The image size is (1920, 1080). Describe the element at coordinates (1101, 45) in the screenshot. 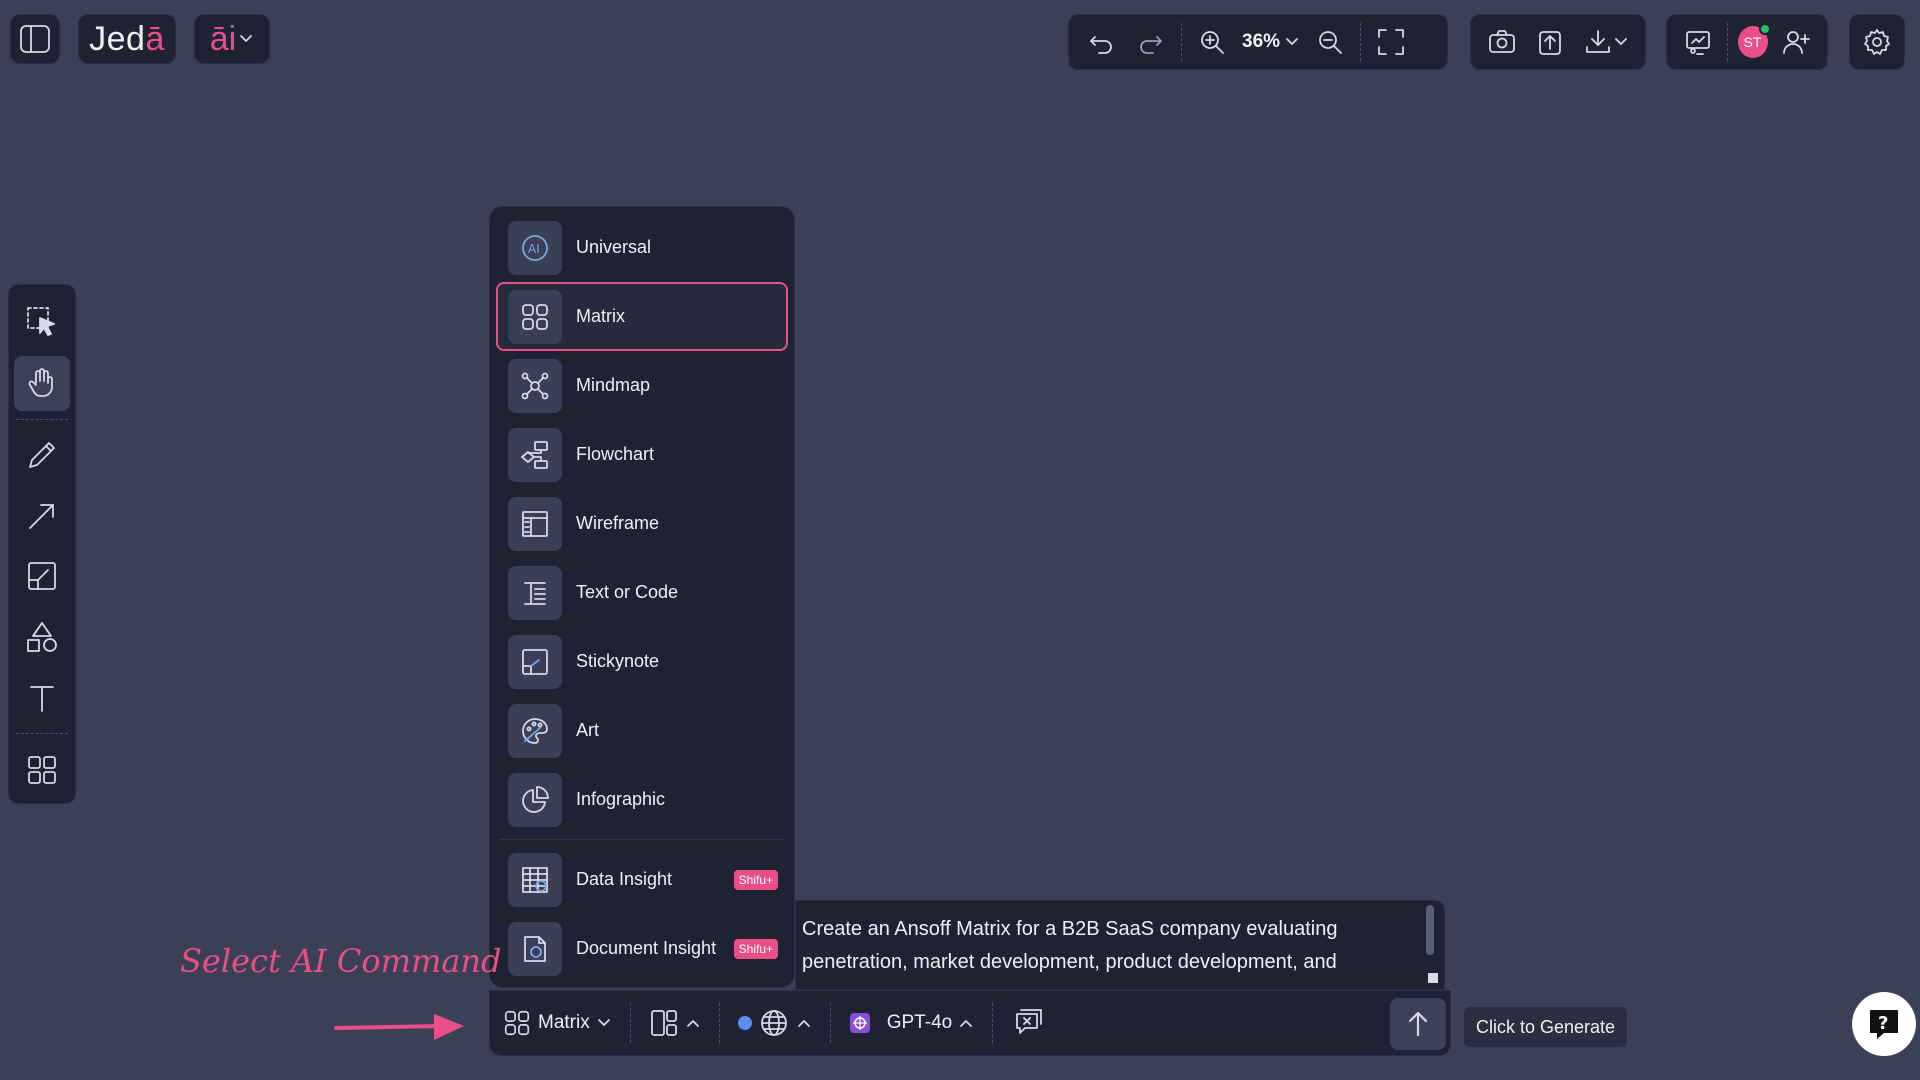

I see `undo-icon` at that location.